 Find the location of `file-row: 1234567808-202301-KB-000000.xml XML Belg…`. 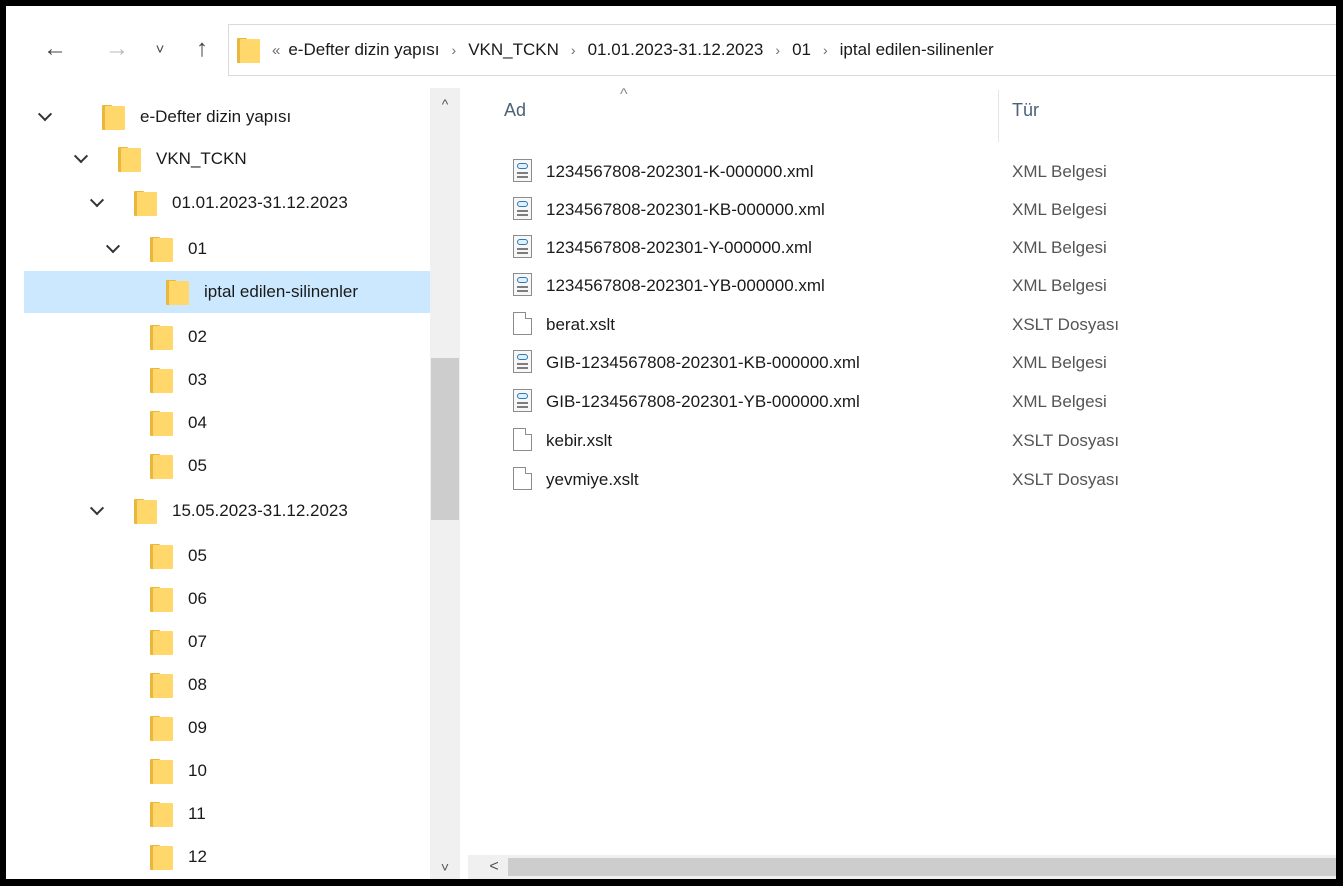

file-row: 1234567808-202301-KB-000000.xml XML Belg… is located at coordinates (902, 211).